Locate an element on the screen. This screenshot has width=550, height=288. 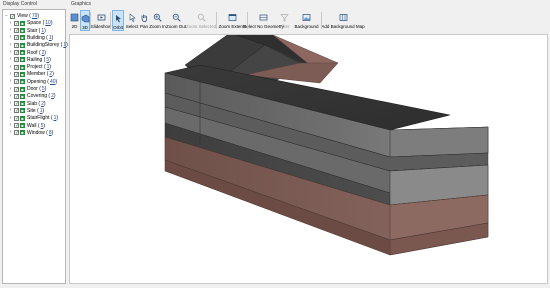
add-background-map-icon is located at coordinates (343, 17).